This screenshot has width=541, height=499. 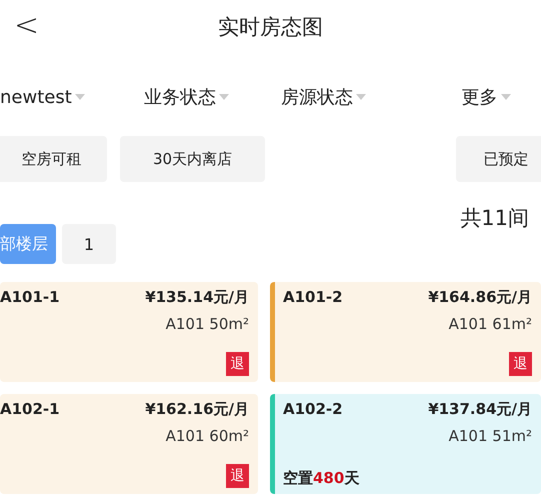 I want to click on filter-chip: 已预定, so click(x=498, y=159).